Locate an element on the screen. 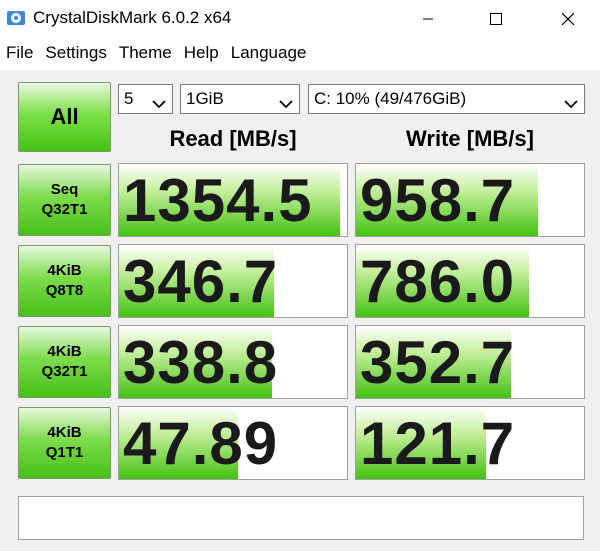  menu-language: Language is located at coordinates (269, 54).